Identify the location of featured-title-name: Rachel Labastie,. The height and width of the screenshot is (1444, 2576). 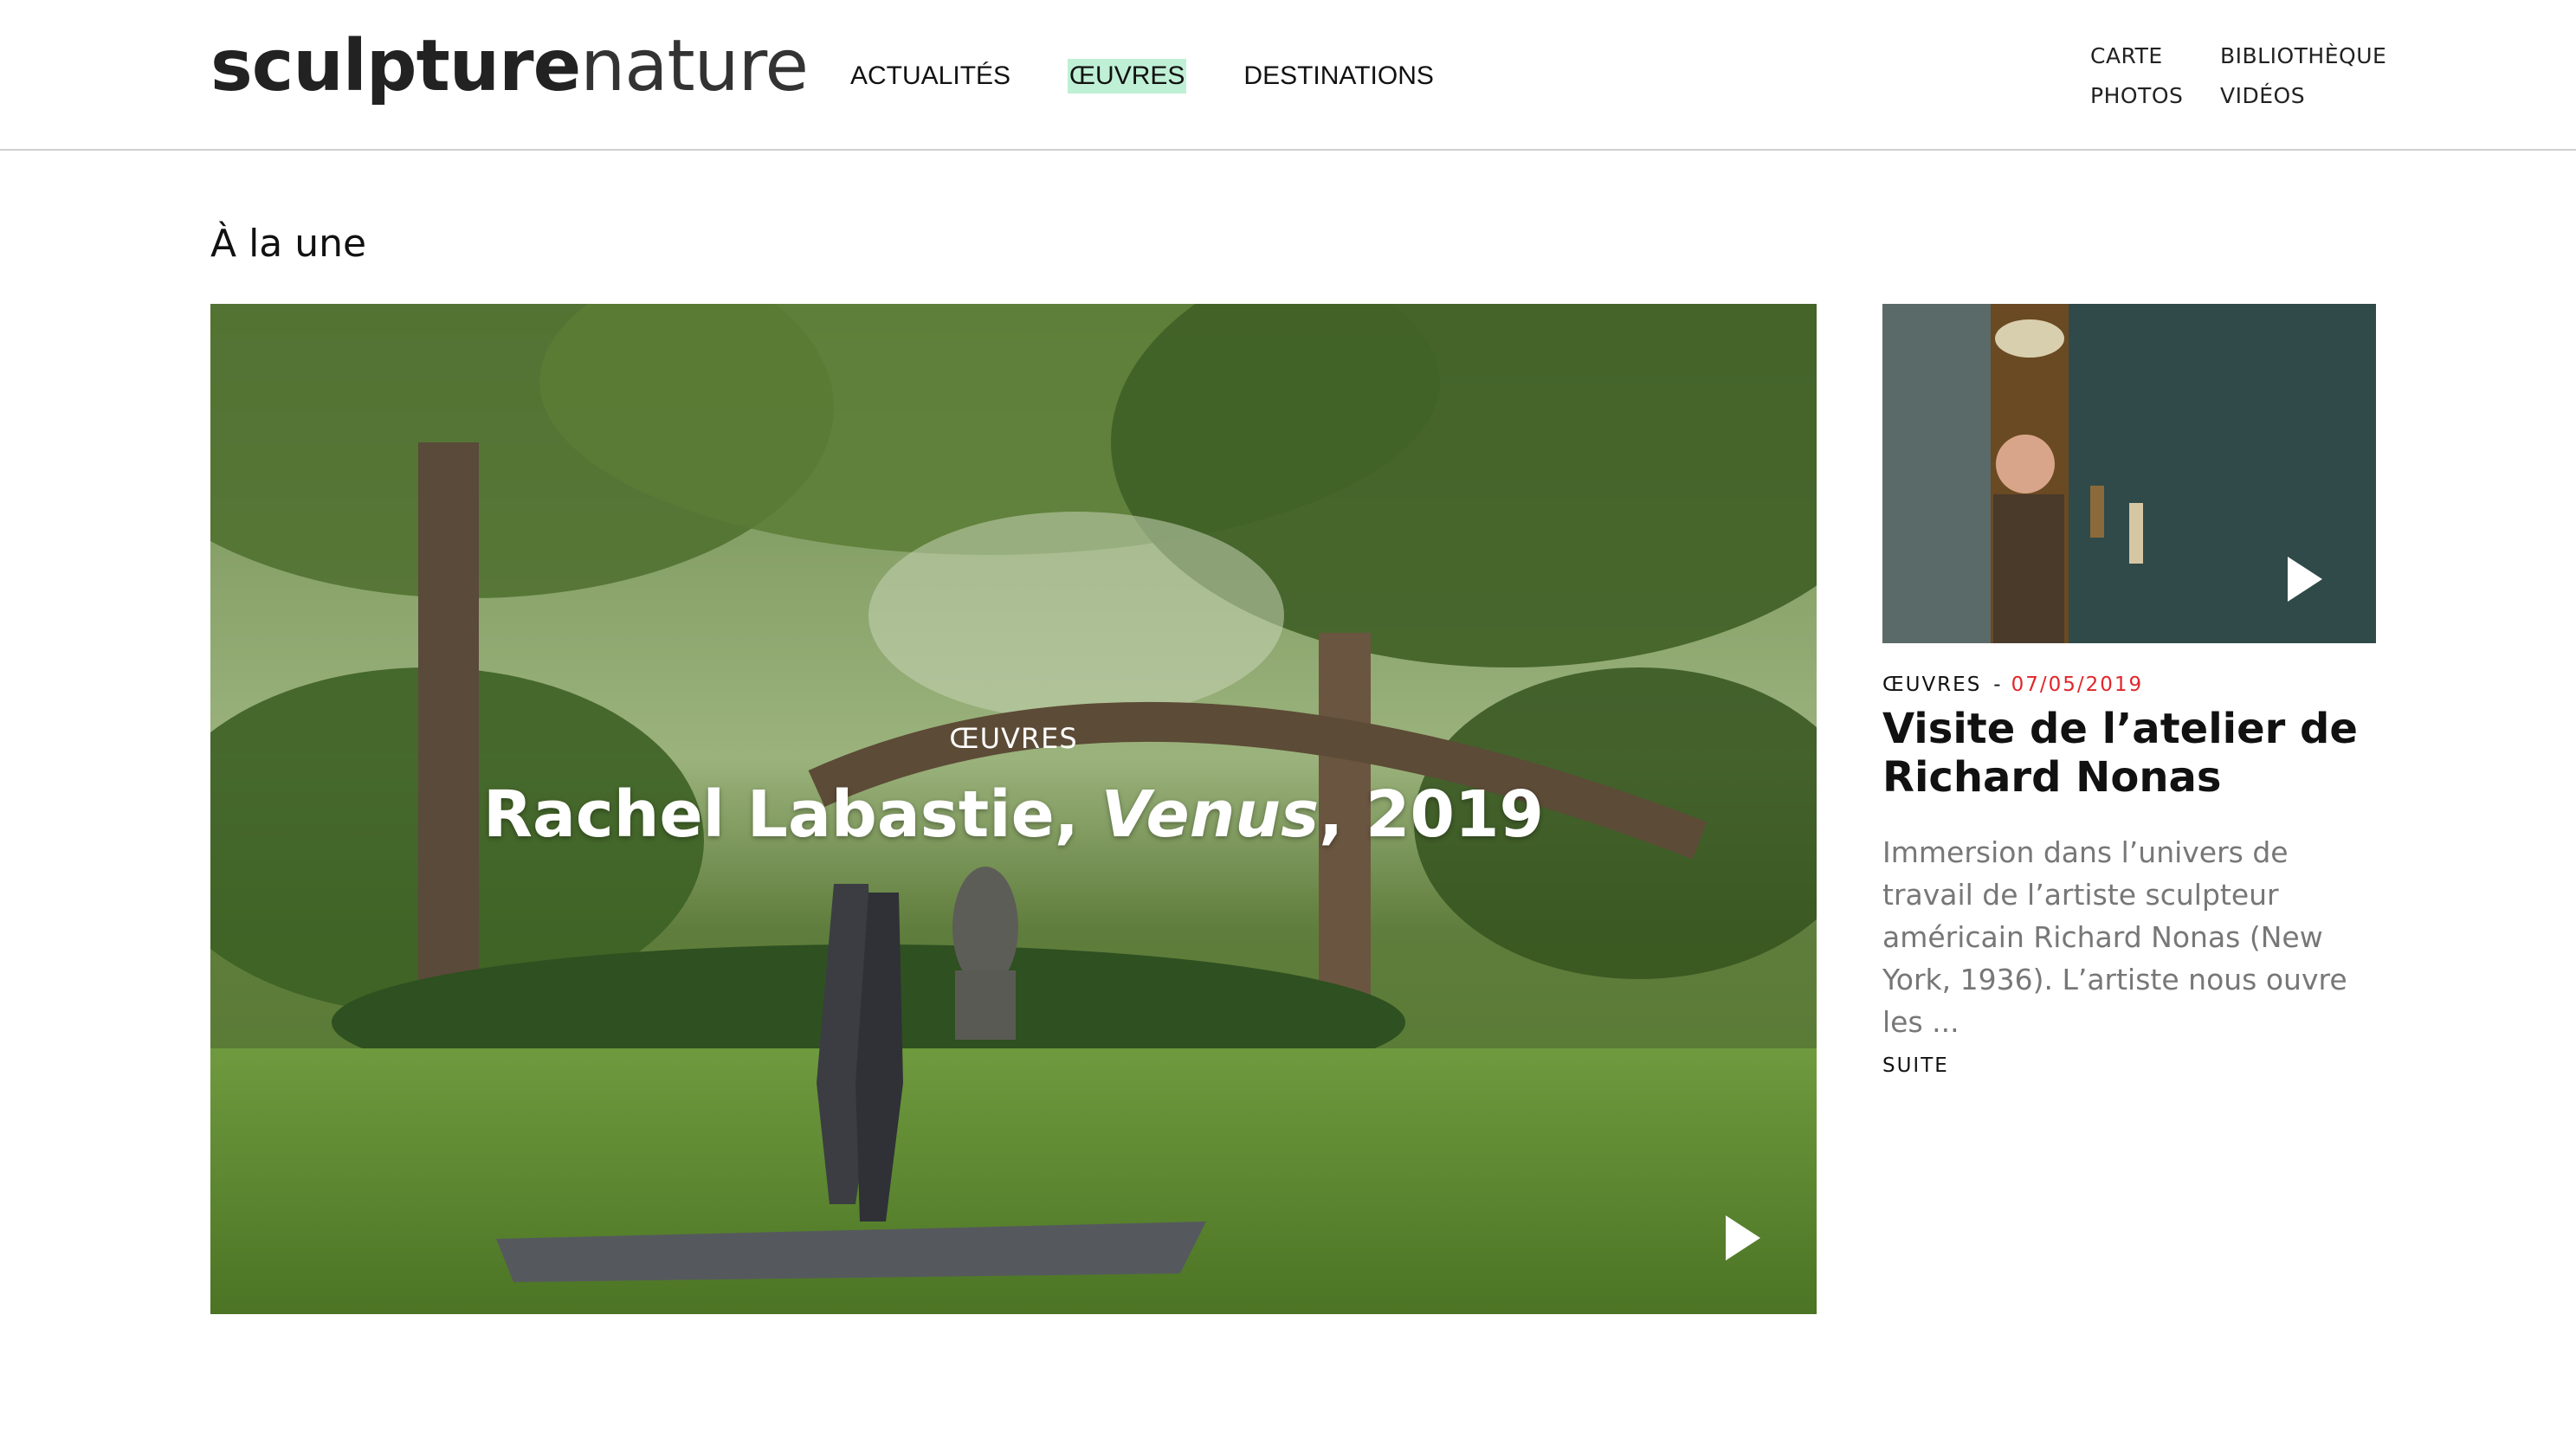
(792, 814).